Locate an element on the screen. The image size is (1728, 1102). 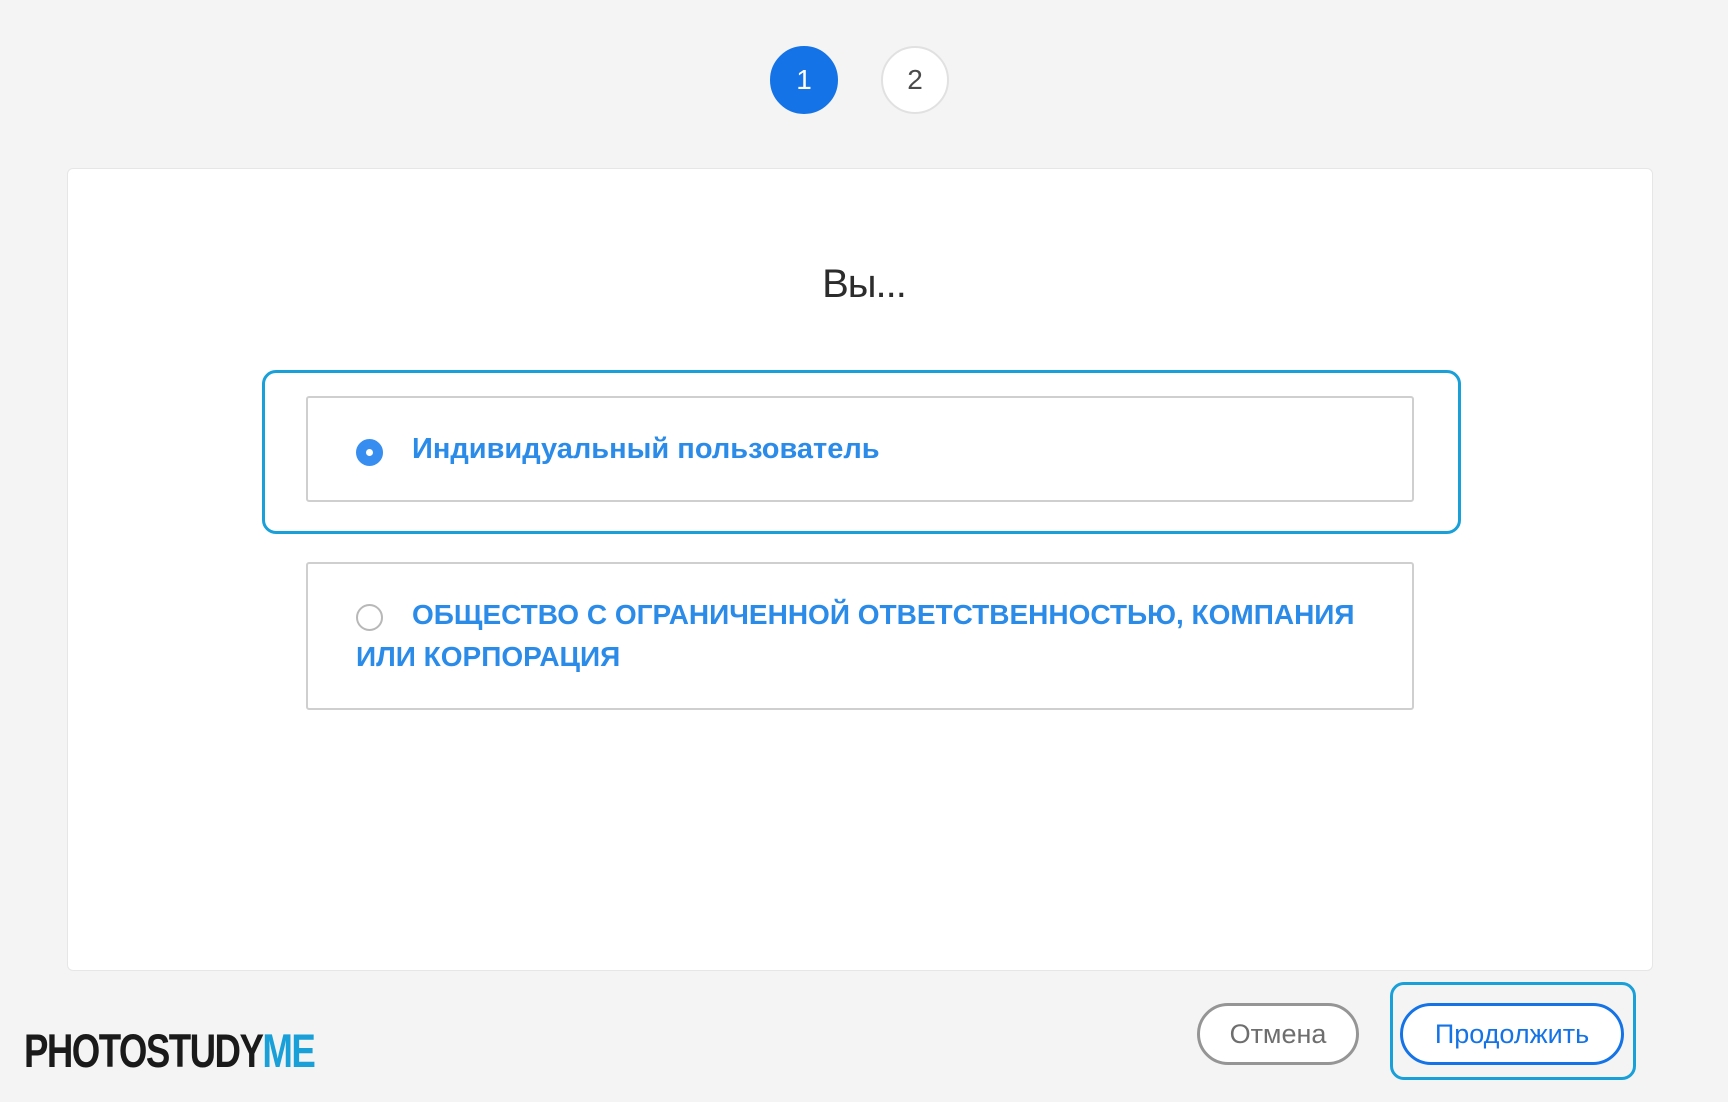
stepper: 1 2 is located at coordinates (864, 82).